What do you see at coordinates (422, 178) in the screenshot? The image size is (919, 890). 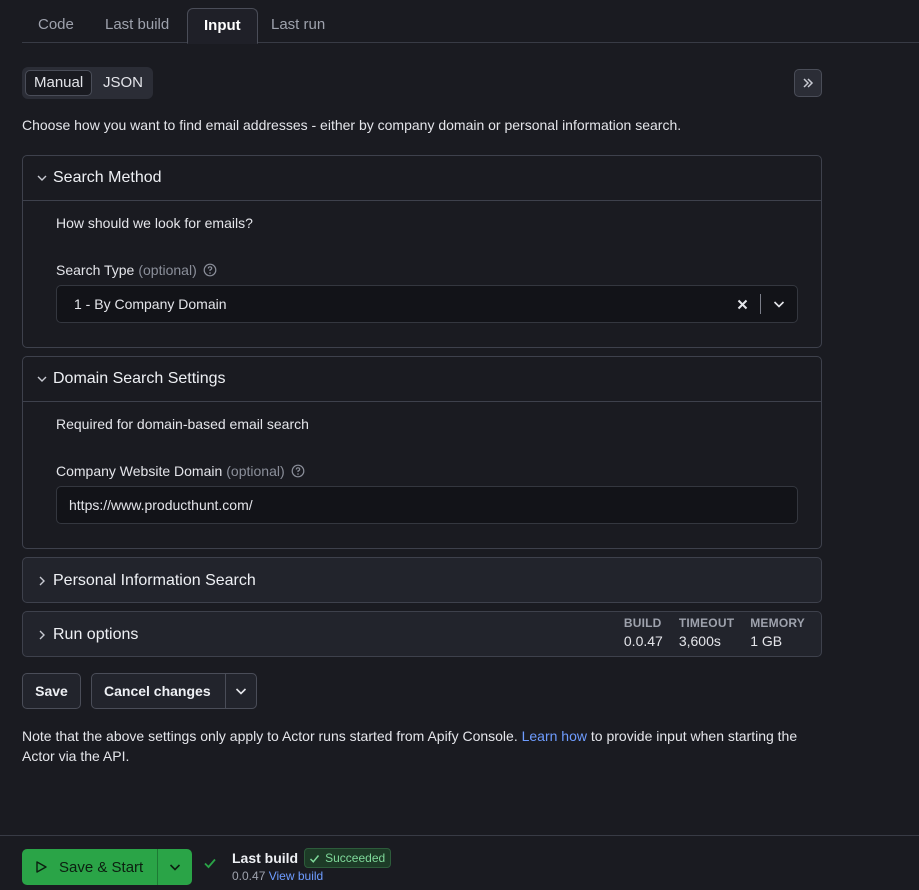 I see `section-header-search-method: Search Method` at bounding box center [422, 178].